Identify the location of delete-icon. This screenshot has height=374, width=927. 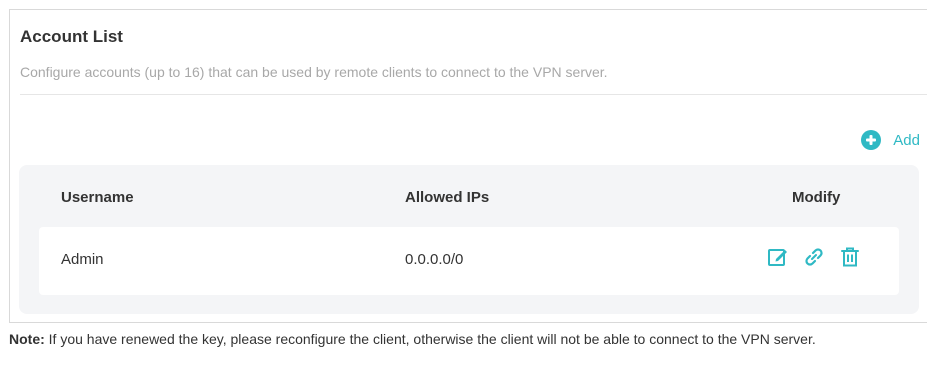
(850, 257).